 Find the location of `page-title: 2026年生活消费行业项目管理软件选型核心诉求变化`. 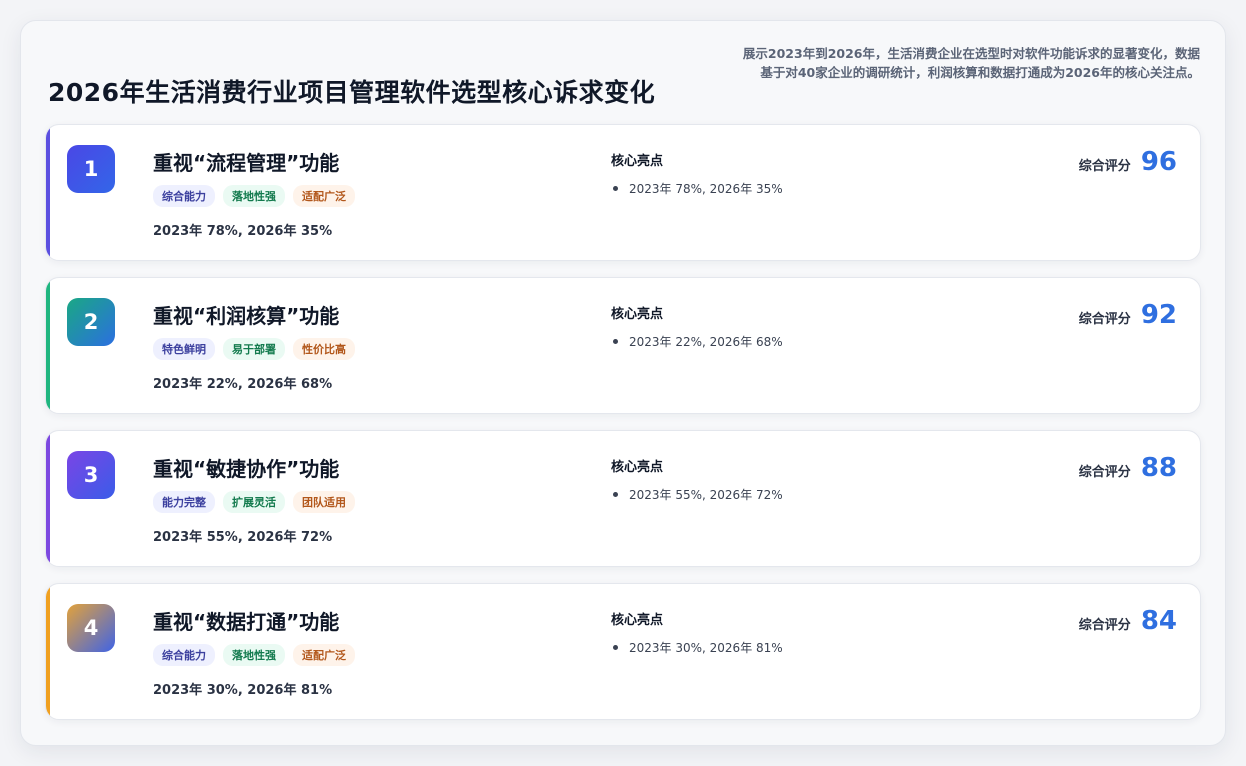

page-title: 2026年生活消费行业项目管理软件选型核心诉求变化 is located at coordinates (352, 92).